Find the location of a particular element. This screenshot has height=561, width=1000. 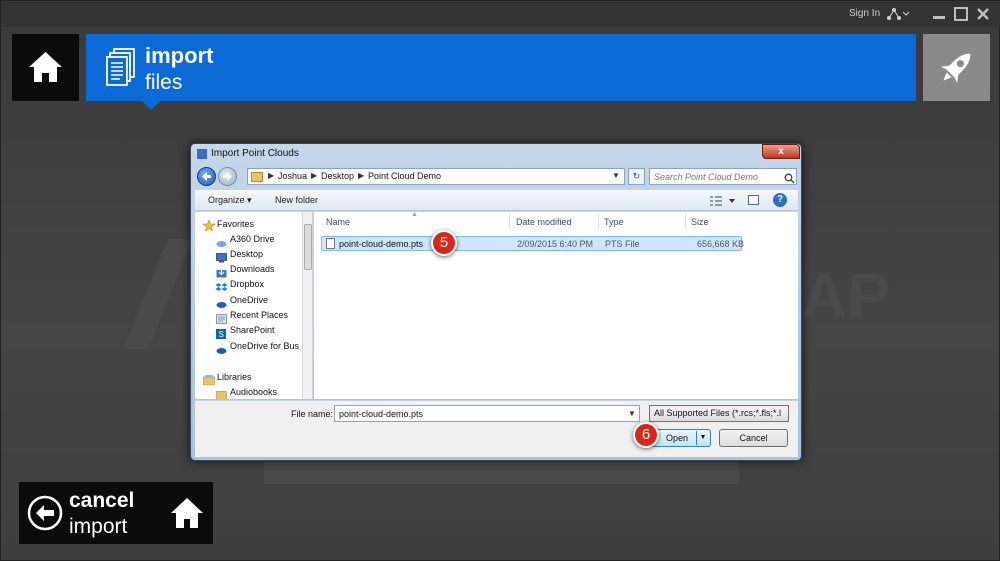

help-icon: ? is located at coordinates (780, 200).